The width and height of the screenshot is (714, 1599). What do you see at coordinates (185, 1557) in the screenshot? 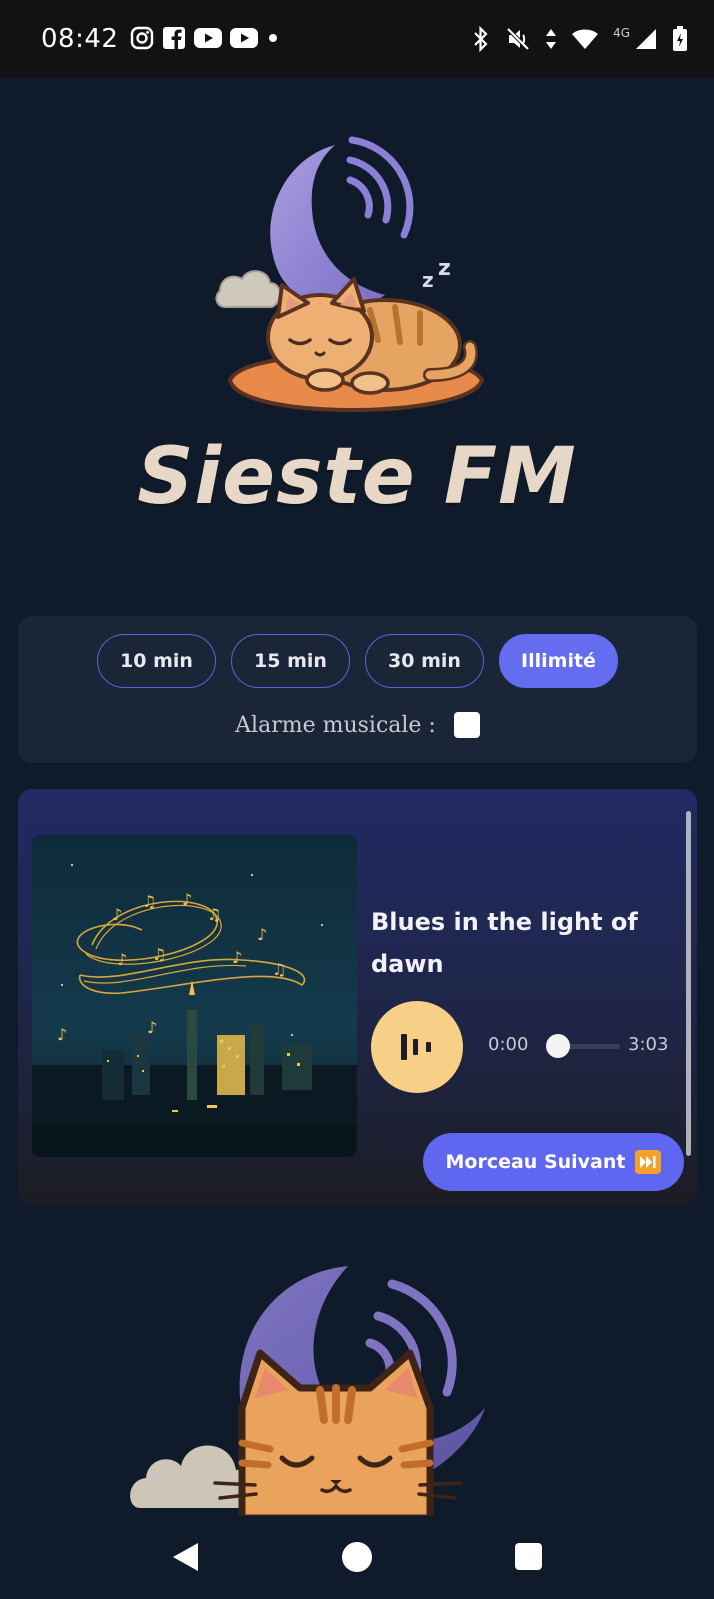
I see `back-icon` at bounding box center [185, 1557].